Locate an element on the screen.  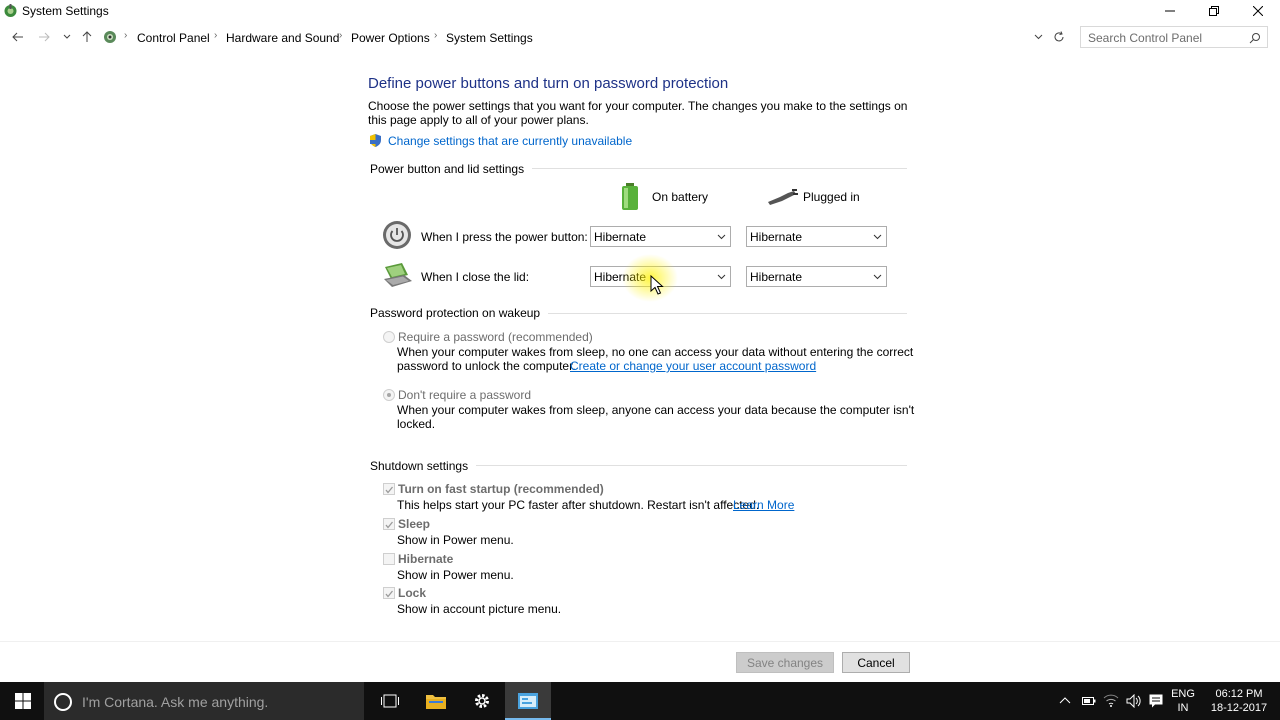
clock-time: 06:12 PM is located at coordinates (1239, 694).